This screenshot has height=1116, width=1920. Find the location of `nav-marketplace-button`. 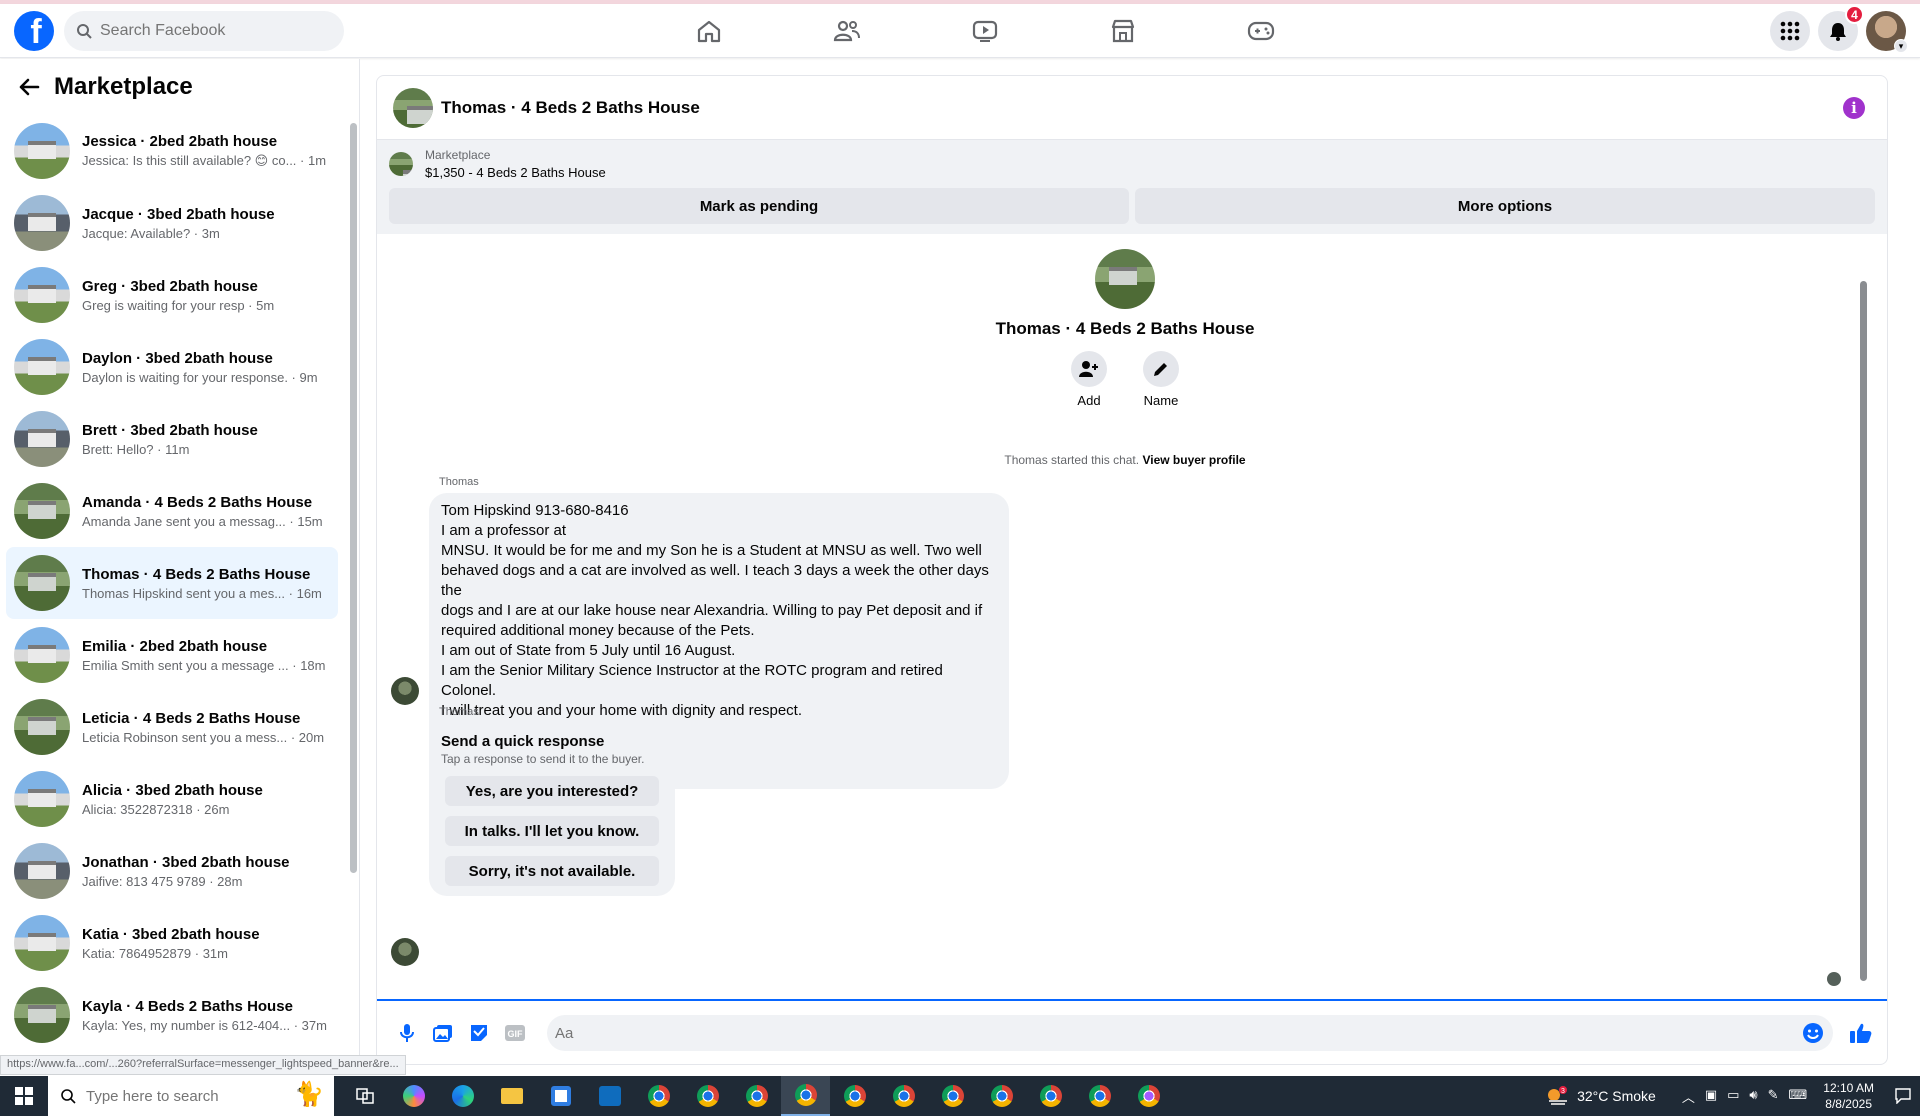

nav-marketplace-button is located at coordinates (1123, 31).